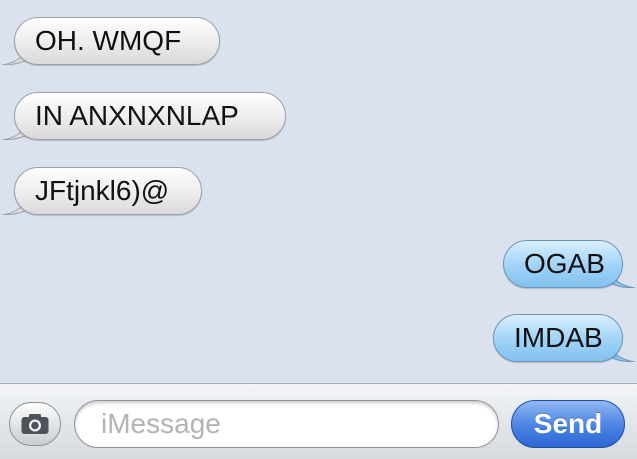 Image resolution: width=637 pixels, height=459 pixels. I want to click on message-bubble: IMDAB, so click(558, 338).